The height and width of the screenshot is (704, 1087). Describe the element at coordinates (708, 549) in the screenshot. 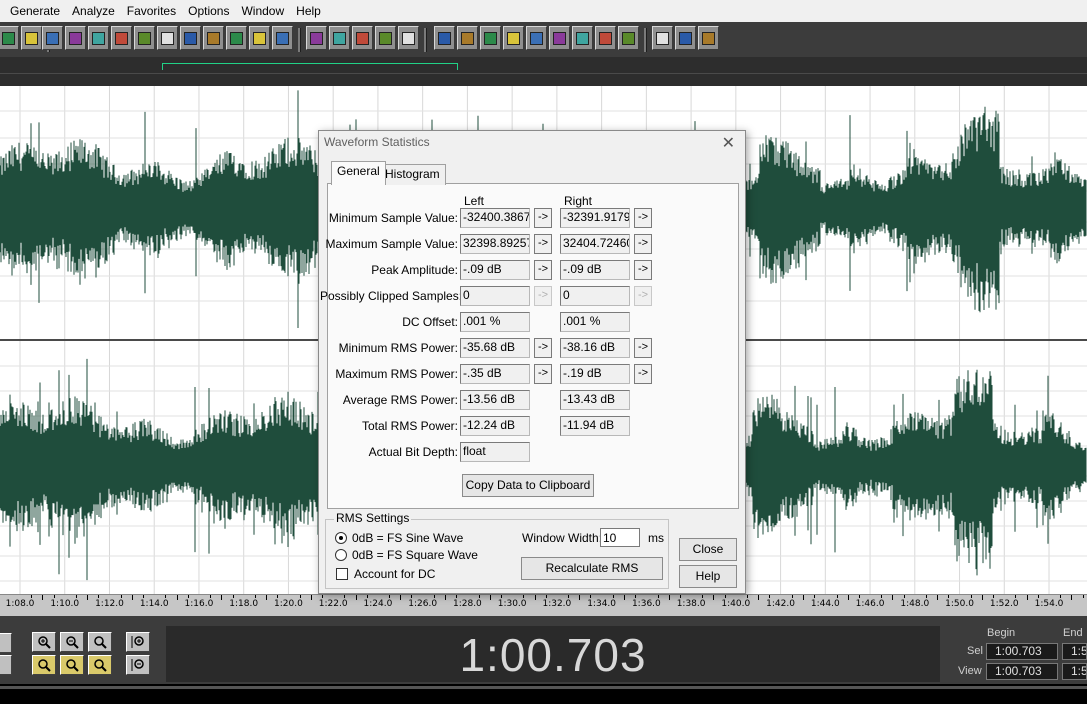

I see `close-button: Close` at that location.